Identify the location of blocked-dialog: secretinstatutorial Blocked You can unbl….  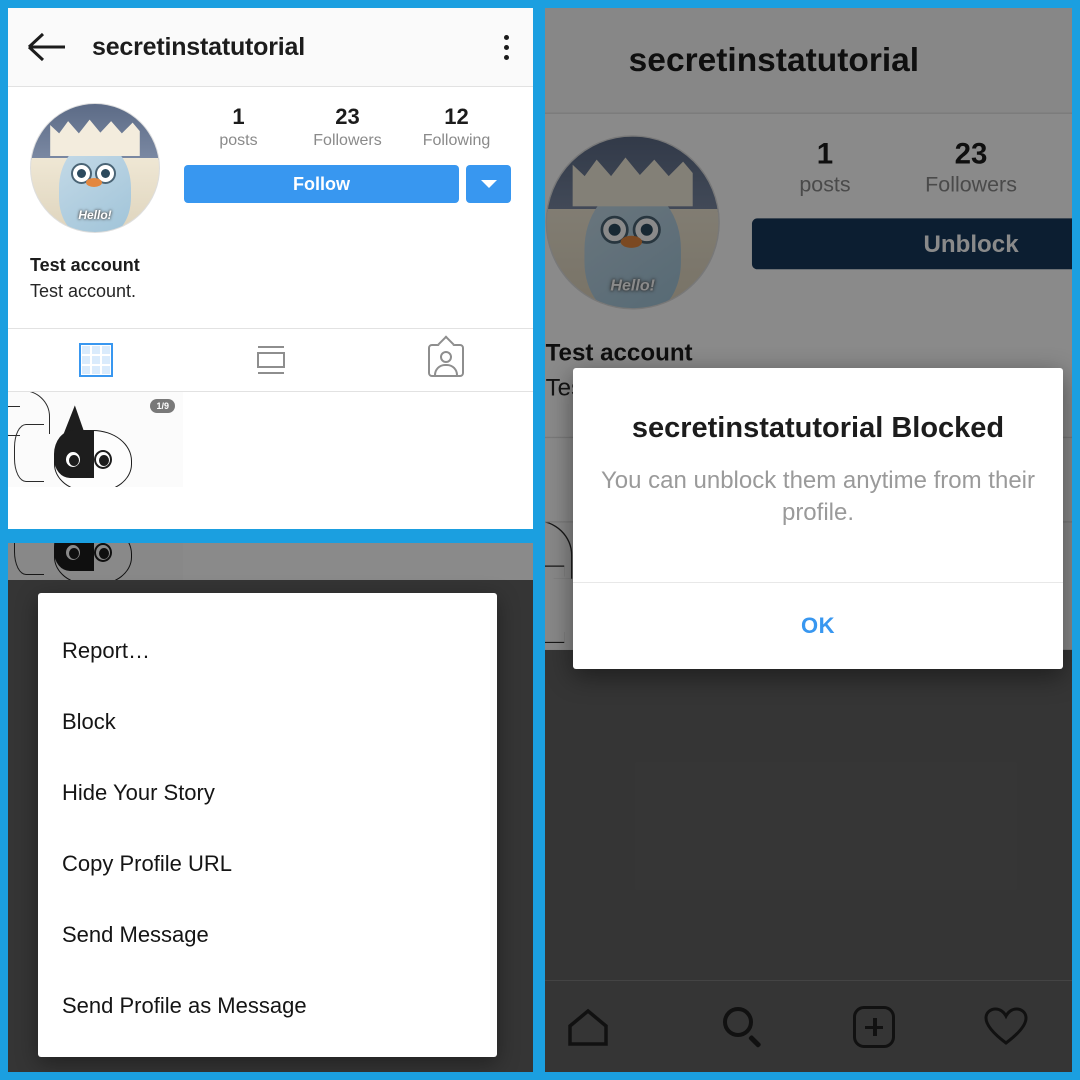
(818, 518).